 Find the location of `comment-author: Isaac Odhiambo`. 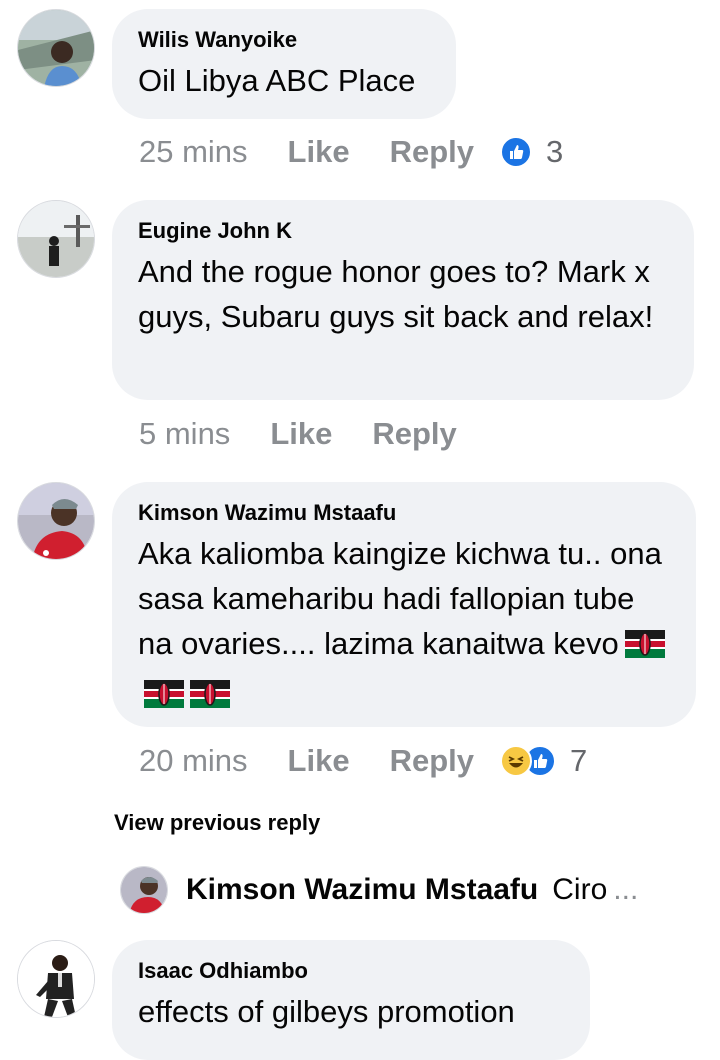

comment-author: Isaac Odhiambo is located at coordinates (351, 971).